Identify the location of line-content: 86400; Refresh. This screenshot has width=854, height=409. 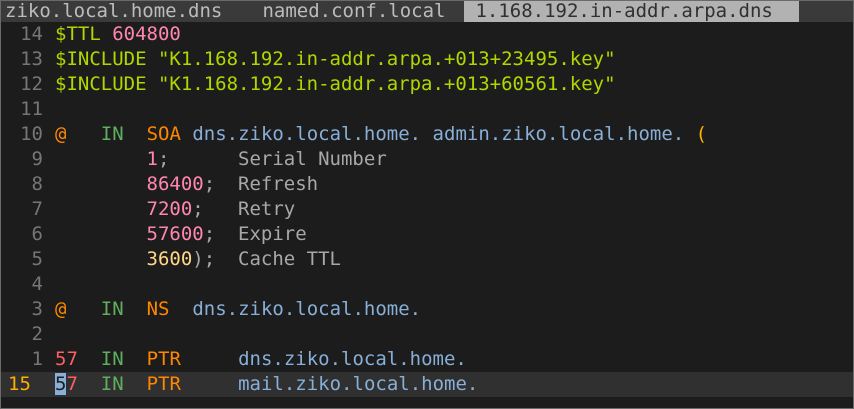
(187, 184).